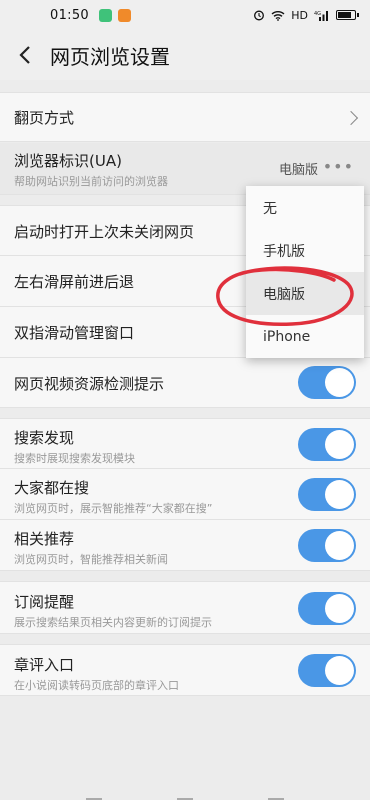  I want to click on status-time: 01:50, so click(69, 15).